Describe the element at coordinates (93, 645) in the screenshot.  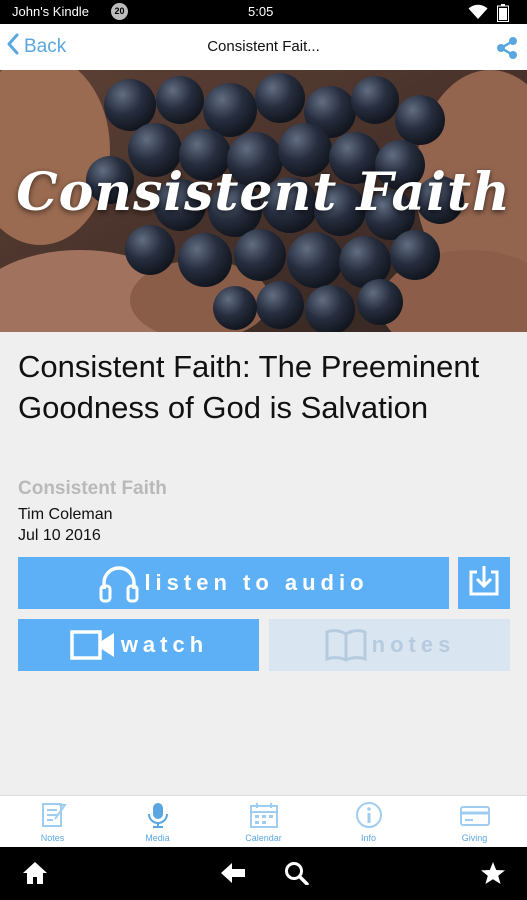
I see `video-camera-icon` at that location.